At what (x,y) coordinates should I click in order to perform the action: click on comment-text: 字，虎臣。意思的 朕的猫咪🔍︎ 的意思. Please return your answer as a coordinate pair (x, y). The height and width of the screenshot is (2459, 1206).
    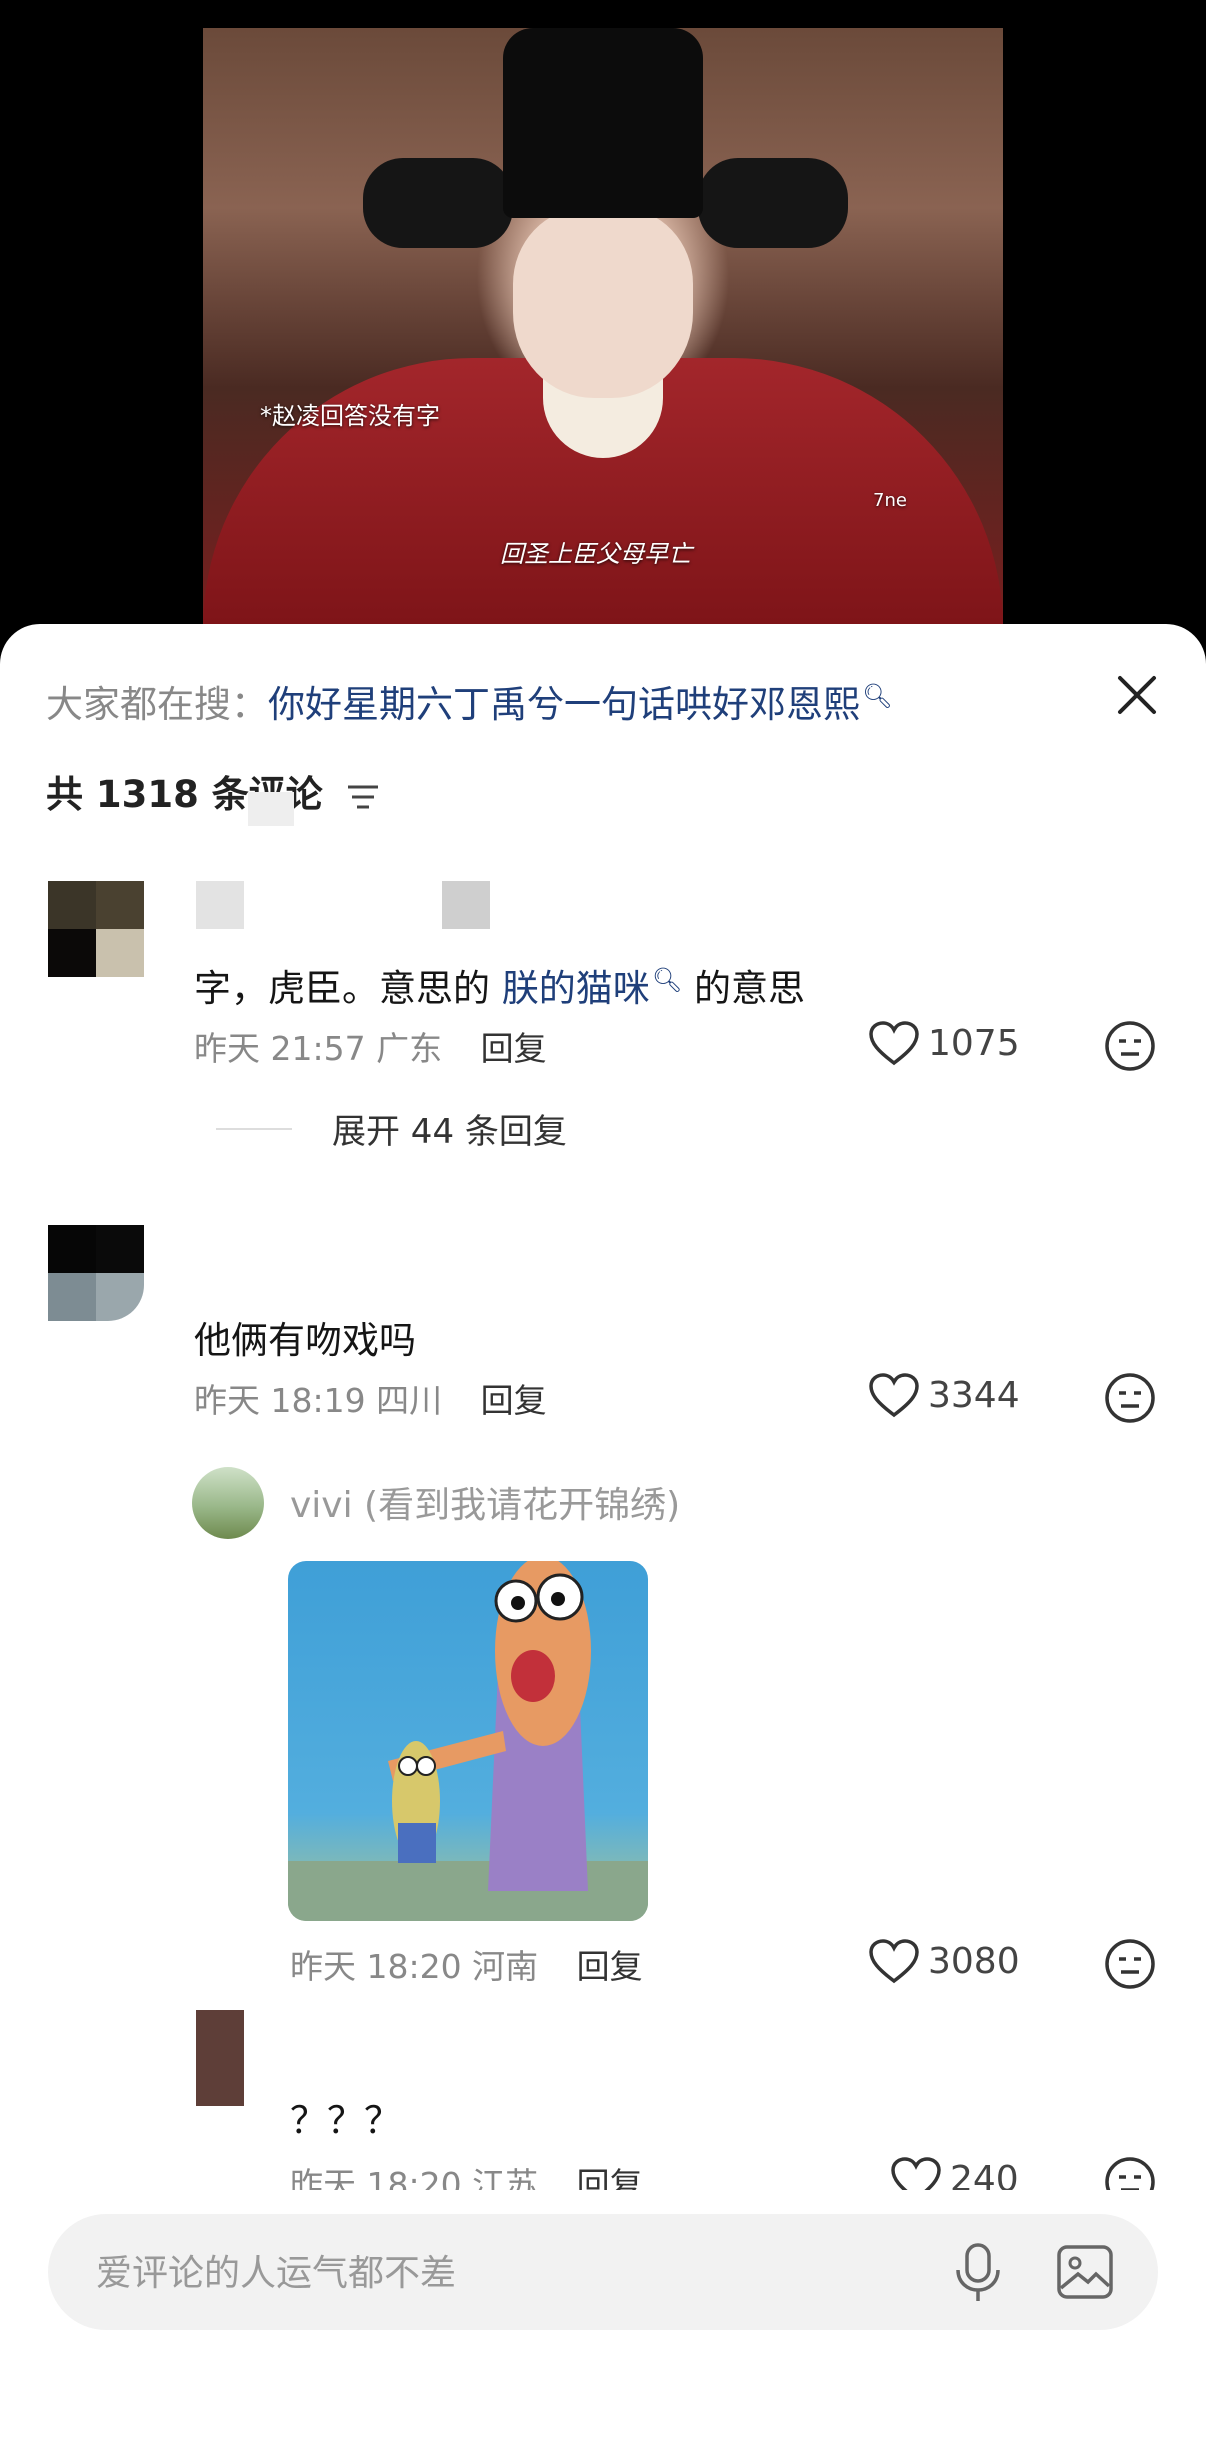
    Looking at the image, I should click on (499, 985).